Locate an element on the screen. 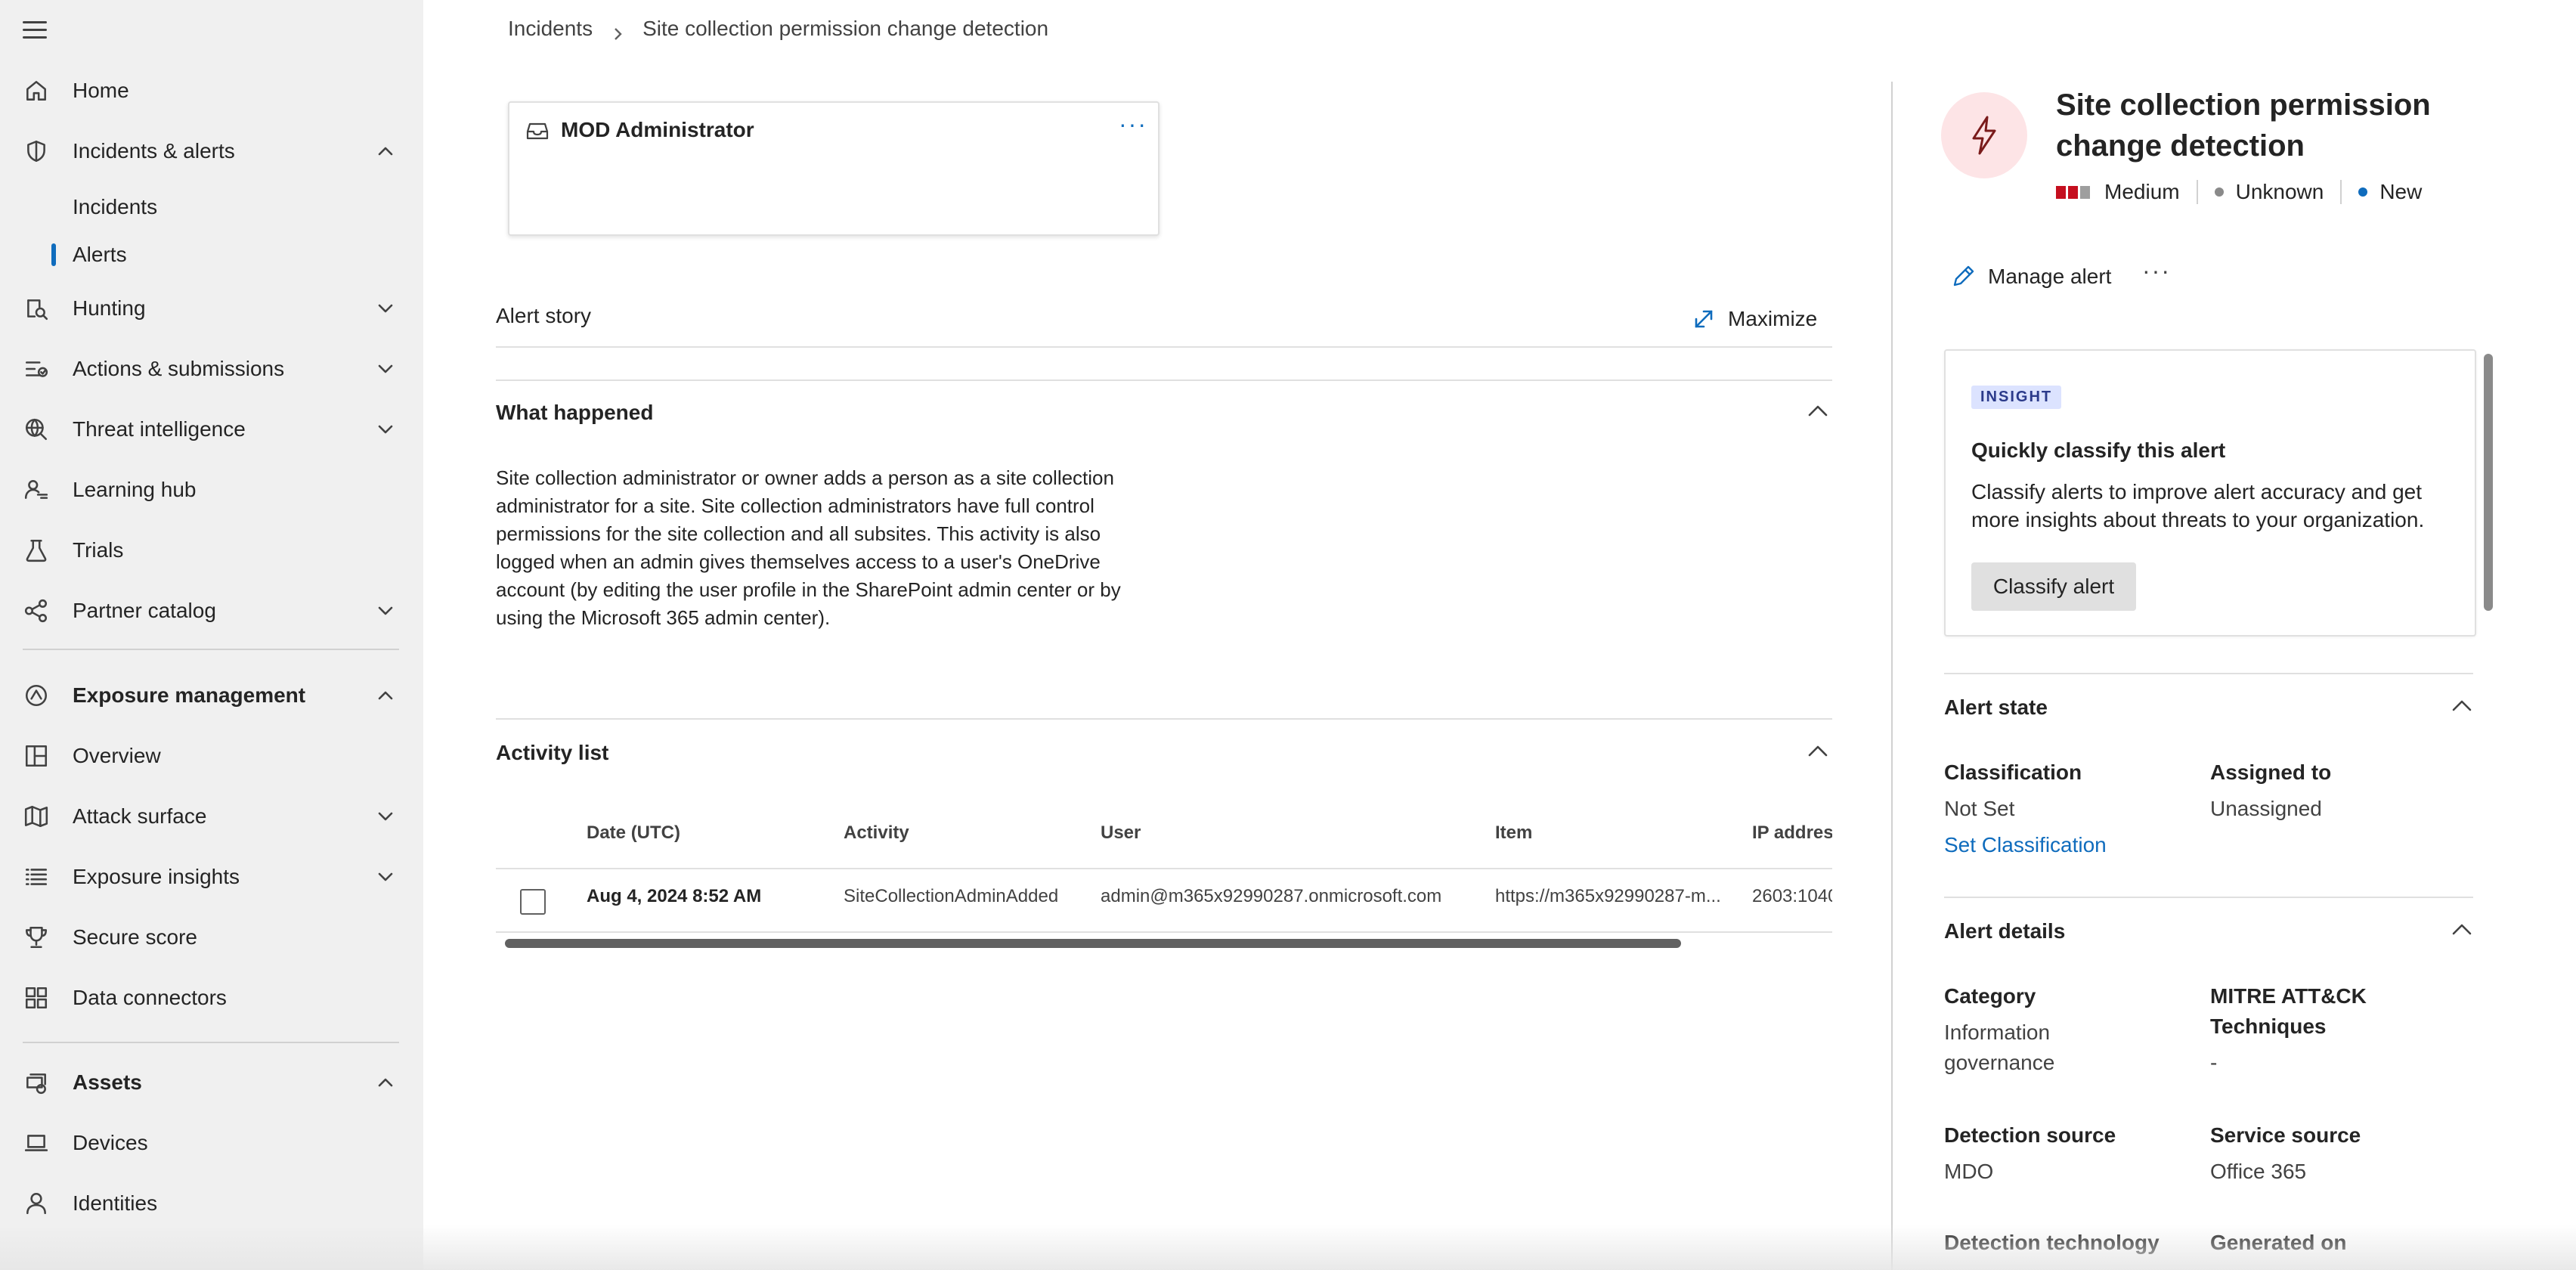  sidebar-item-secure-score: Secure score is located at coordinates (211, 938).